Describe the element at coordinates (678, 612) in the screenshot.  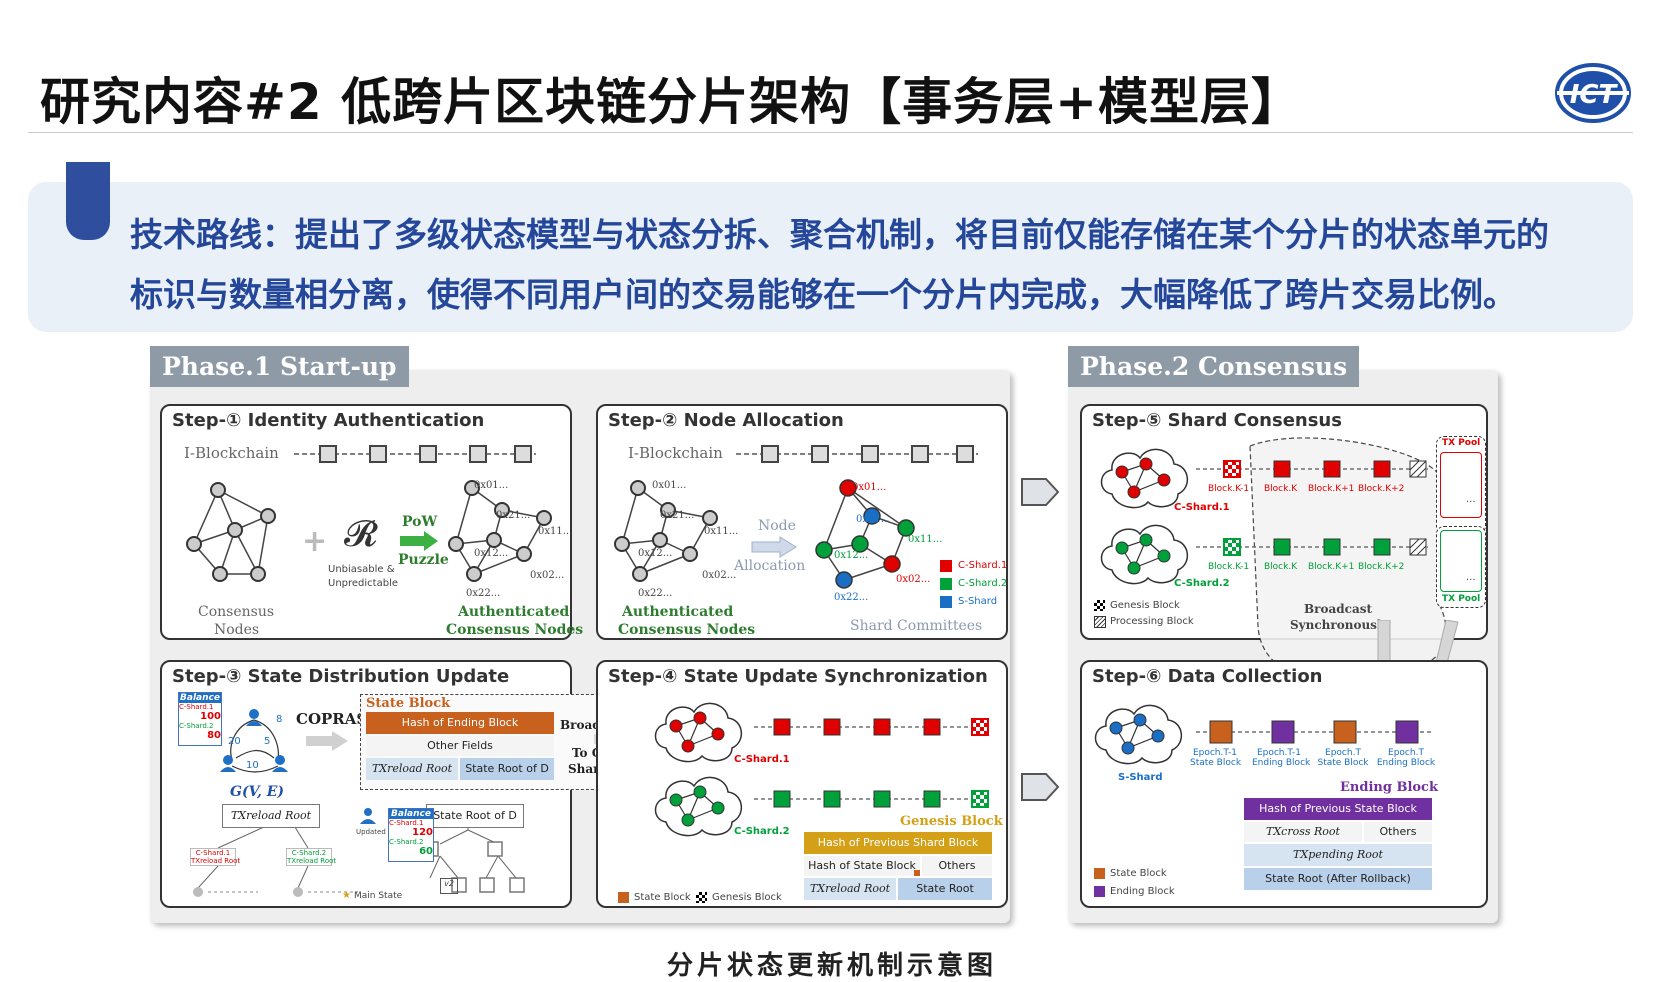
I see `step2-authenticated: Authenticated` at that location.